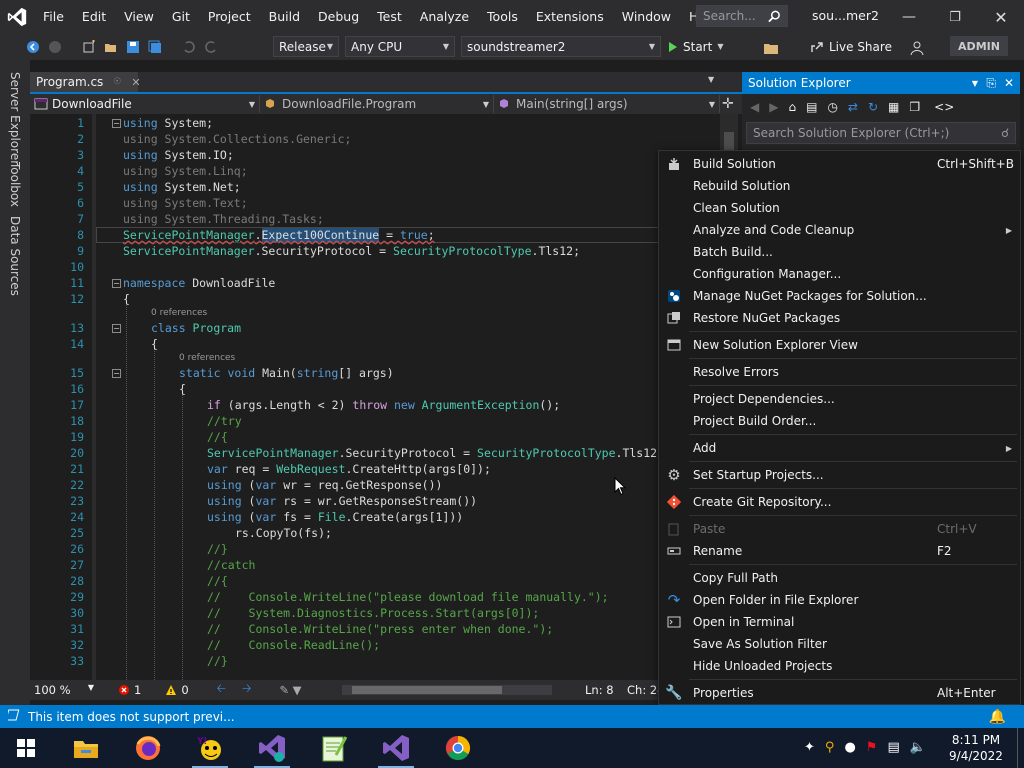  Describe the element at coordinates (839, 345) in the screenshot. I see `menu-item-new-explorer-view: New Solution Explorer View` at that location.